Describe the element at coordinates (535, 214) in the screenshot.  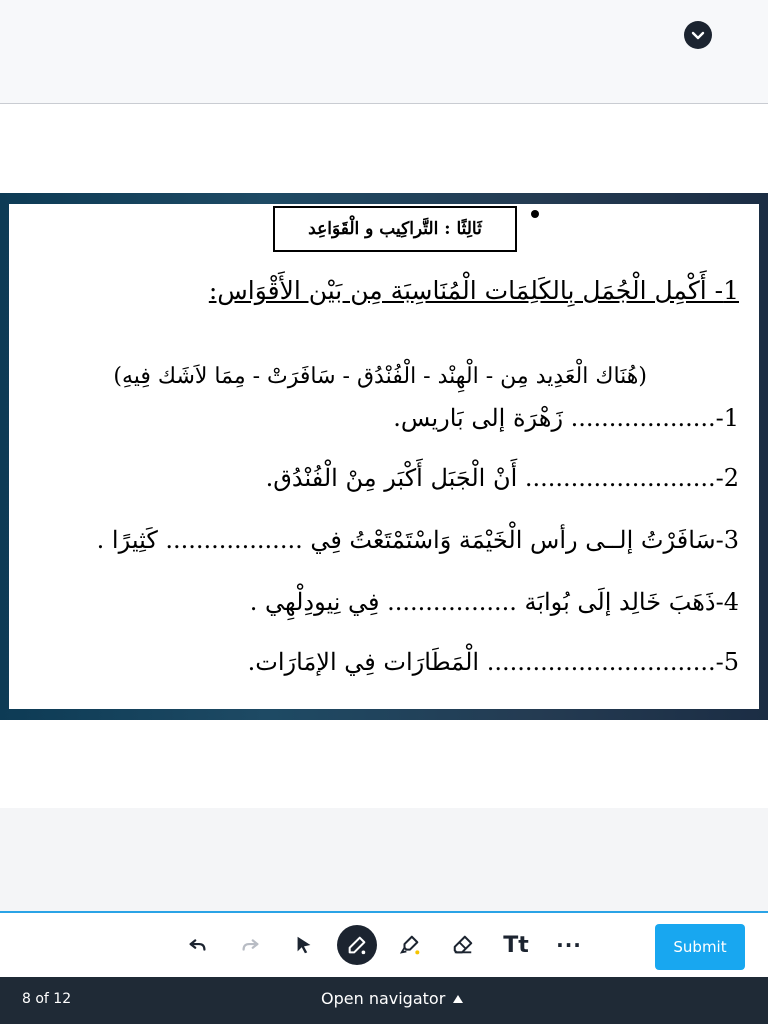
I see `bullet-point` at that location.